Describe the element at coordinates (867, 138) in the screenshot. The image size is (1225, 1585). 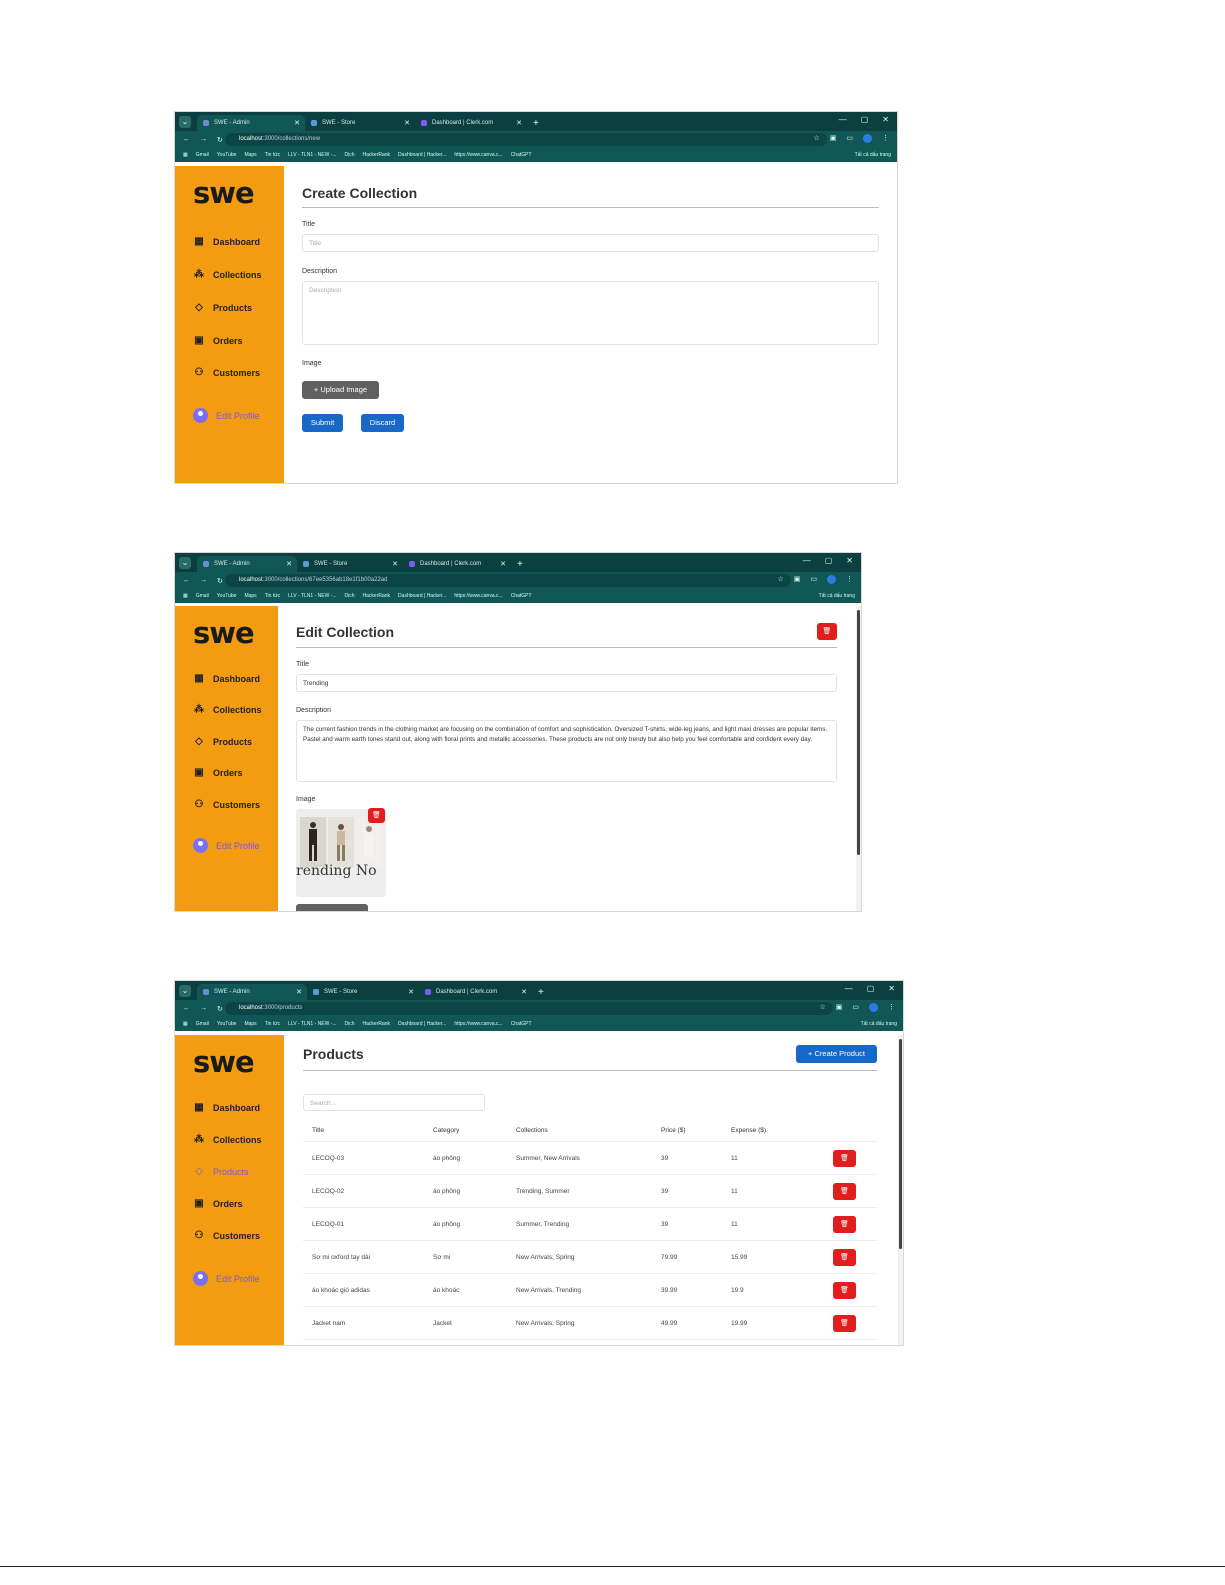
I see `profile-avatar` at that location.